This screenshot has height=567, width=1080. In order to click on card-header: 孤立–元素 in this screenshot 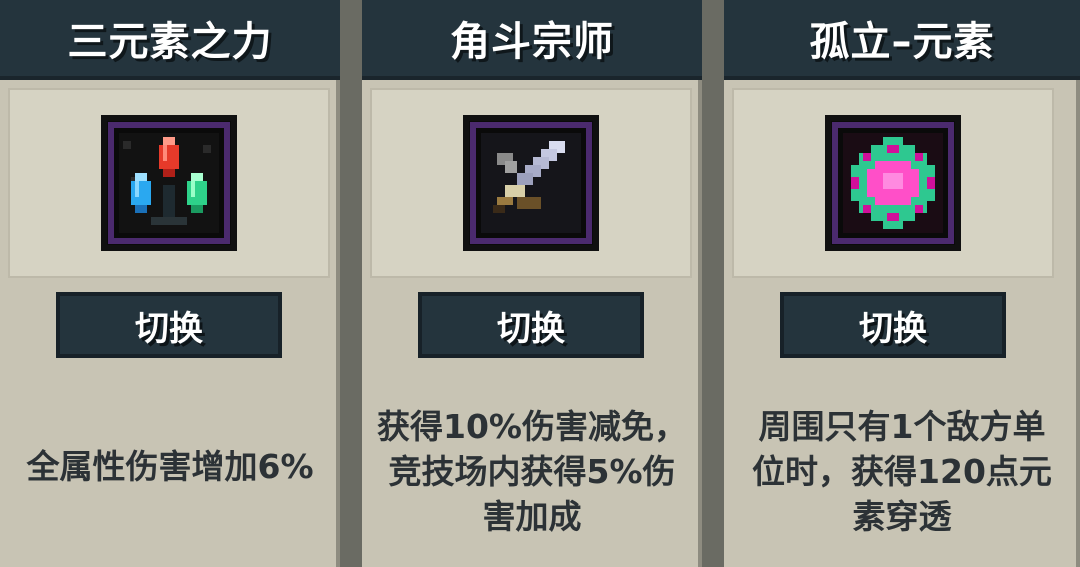, I will do `click(902, 40)`.